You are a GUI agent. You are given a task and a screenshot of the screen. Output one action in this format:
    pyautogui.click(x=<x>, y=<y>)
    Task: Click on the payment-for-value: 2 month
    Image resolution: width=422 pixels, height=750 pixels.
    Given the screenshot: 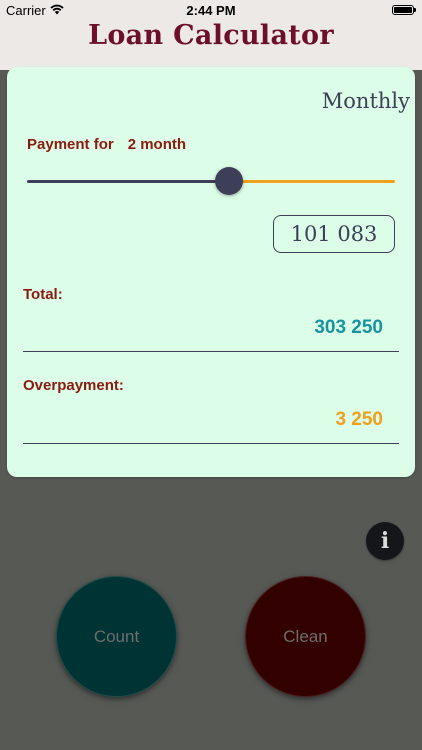 What is the action you would take?
    pyautogui.click(x=157, y=144)
    